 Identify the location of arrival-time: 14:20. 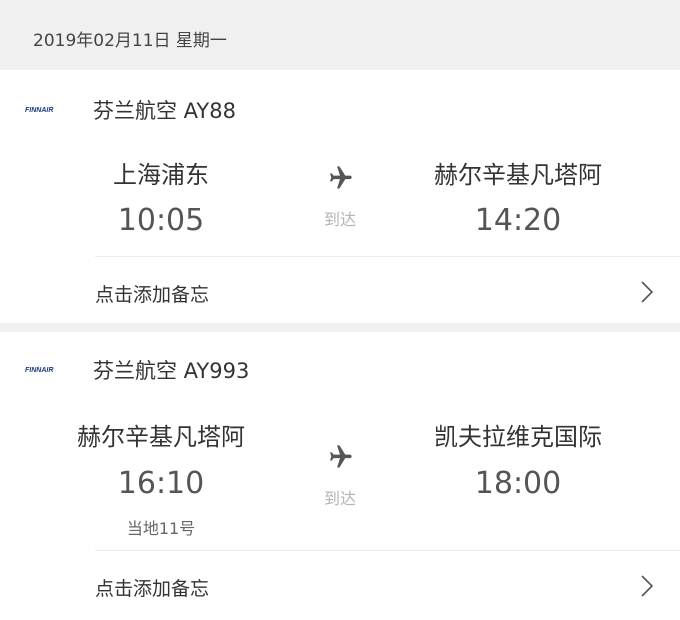
(518, 220).